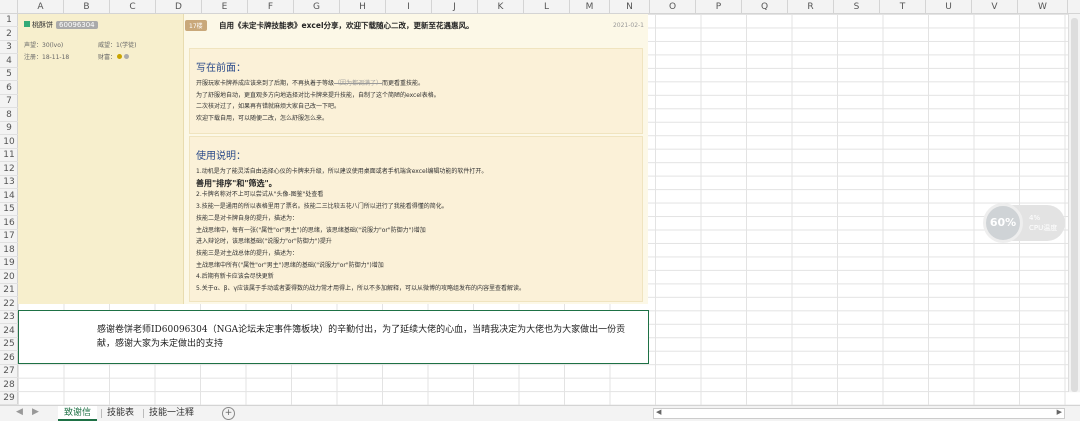  What do you see at coordinates (247, 218) in the screenshot?
I see `usage-line: 技能二是对卡牌自身的提升，描述为：` at bounding box center [247, 218].